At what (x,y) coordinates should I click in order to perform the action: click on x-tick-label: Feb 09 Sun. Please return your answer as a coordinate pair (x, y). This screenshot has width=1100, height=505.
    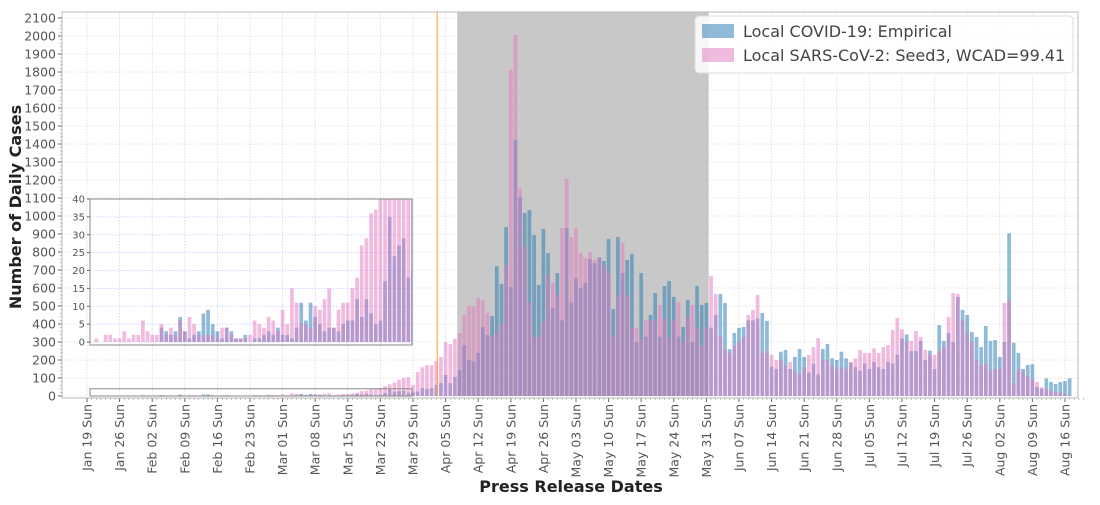
    Looking at the image, I should click on (184, 439).